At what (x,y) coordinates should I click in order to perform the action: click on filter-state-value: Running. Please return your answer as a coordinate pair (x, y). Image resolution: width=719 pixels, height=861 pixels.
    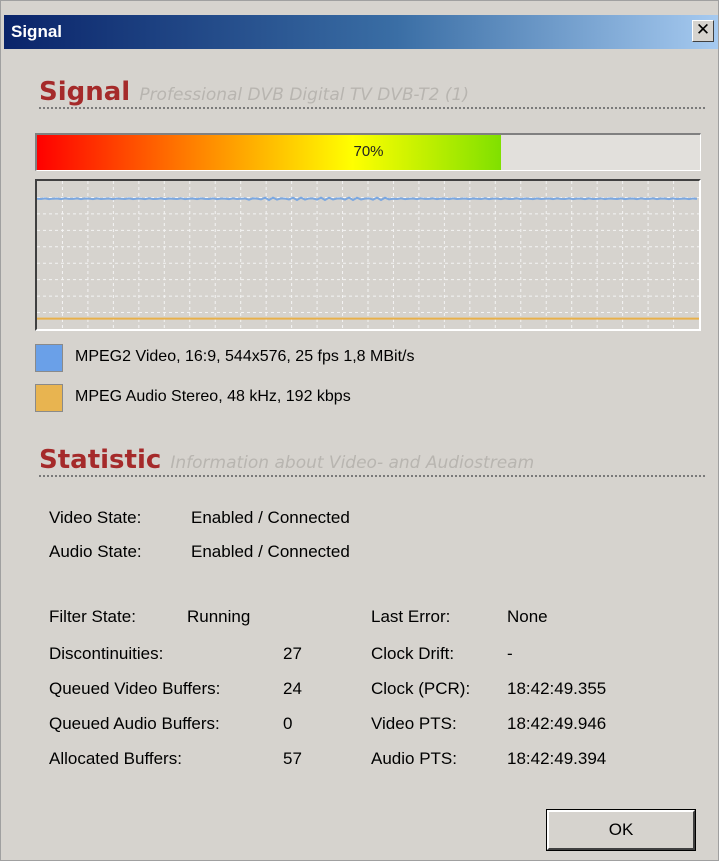
    Looking at the image, I should click on (219, 616).